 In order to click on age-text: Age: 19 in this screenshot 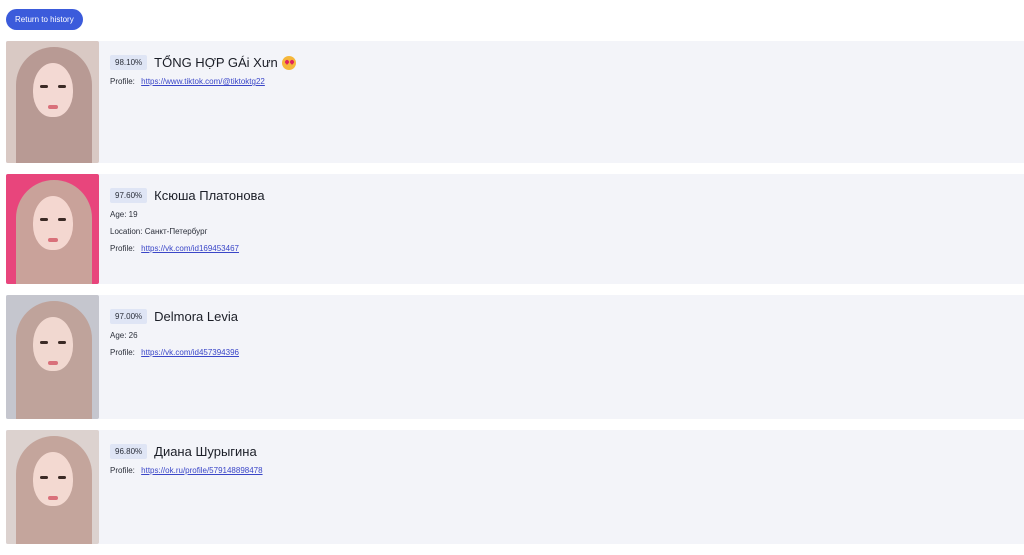, I will do `click(124, 214)`.